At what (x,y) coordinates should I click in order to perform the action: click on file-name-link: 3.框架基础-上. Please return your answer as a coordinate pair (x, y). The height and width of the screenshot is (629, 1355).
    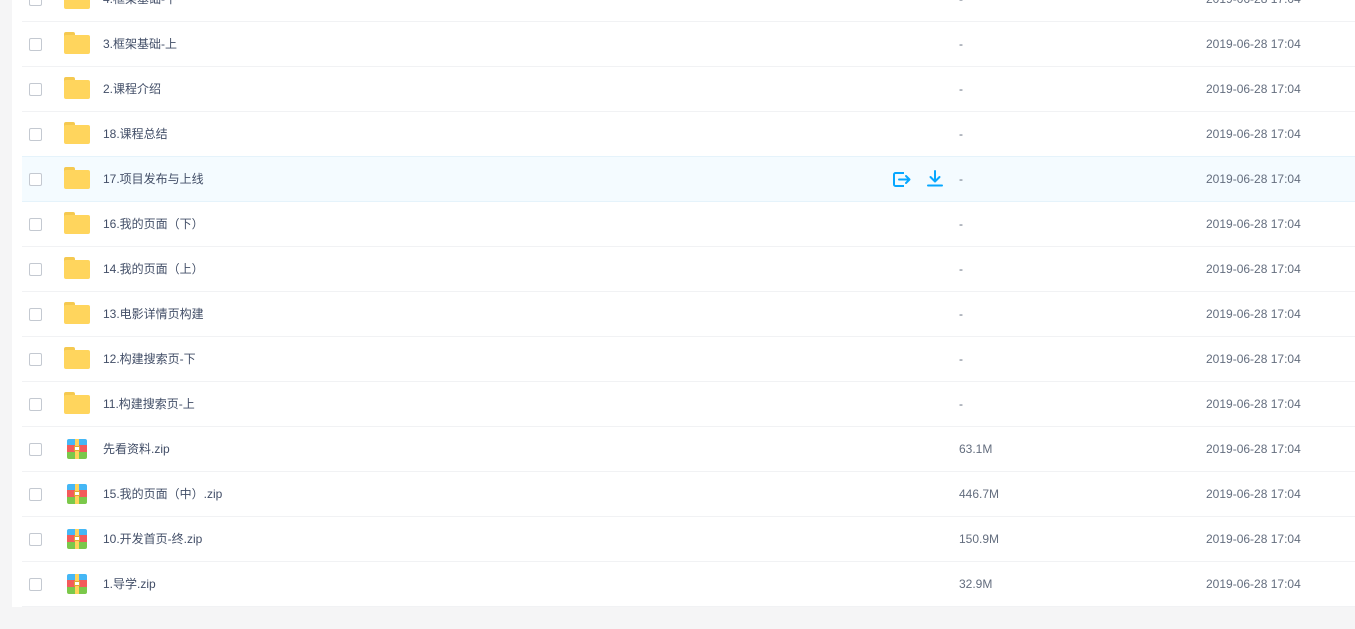
    Looking at the image, I should click on (140, 44).